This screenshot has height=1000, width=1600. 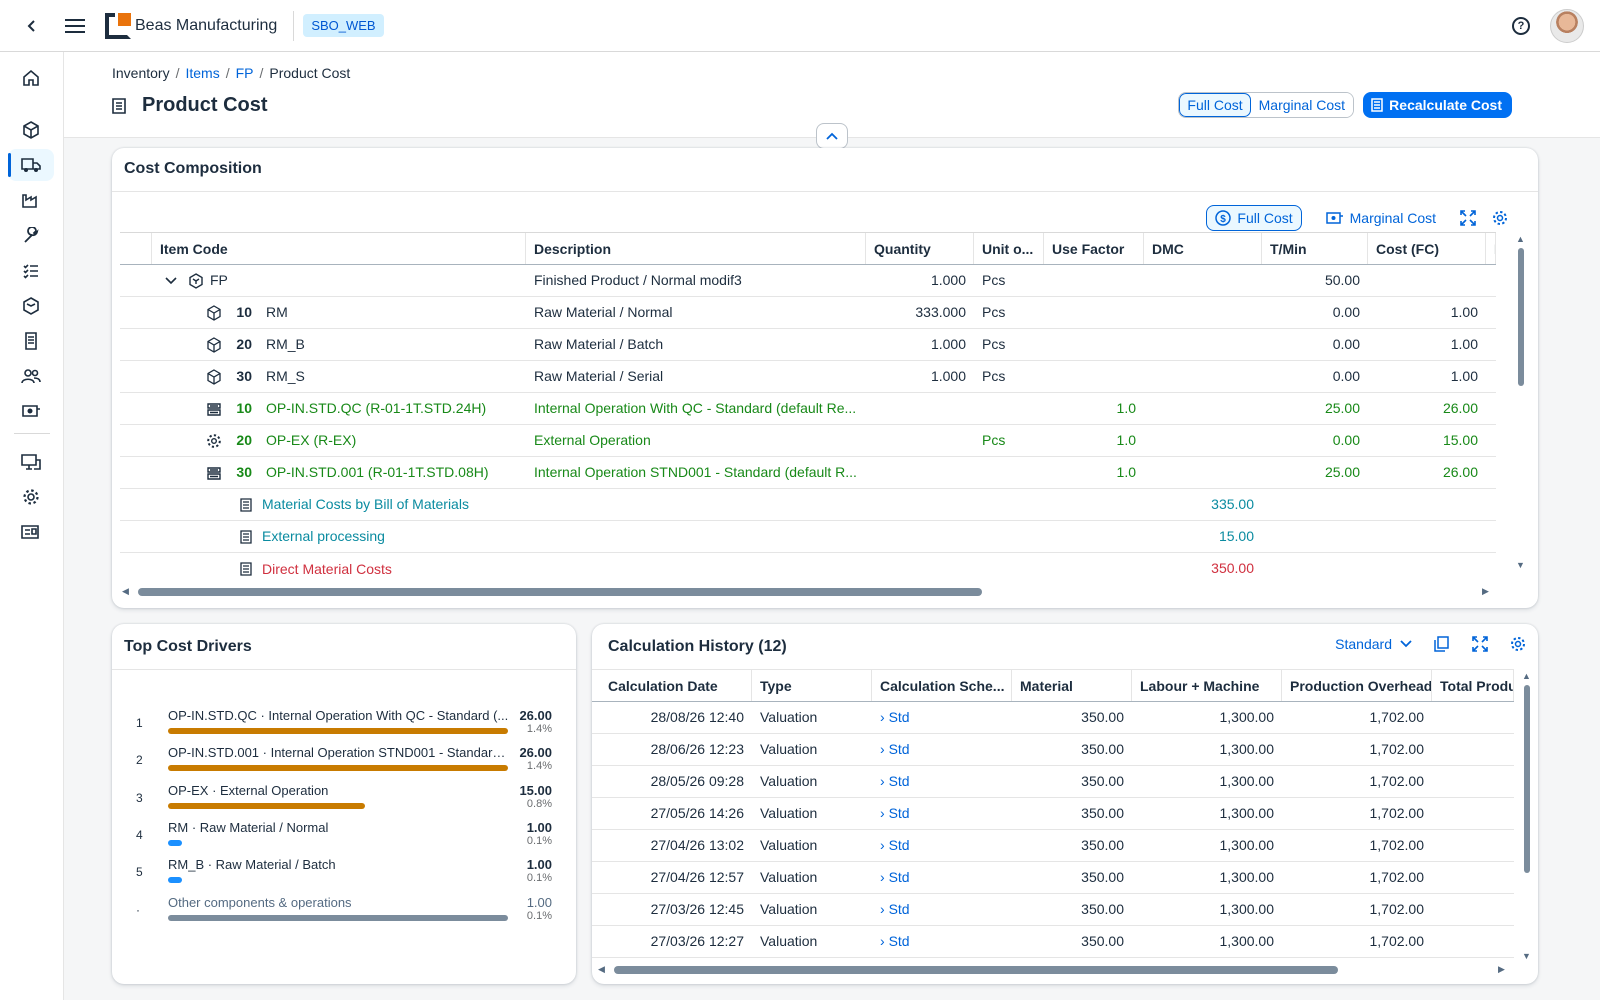 I want to click on column-header: Description, so click(x=696, y=248).